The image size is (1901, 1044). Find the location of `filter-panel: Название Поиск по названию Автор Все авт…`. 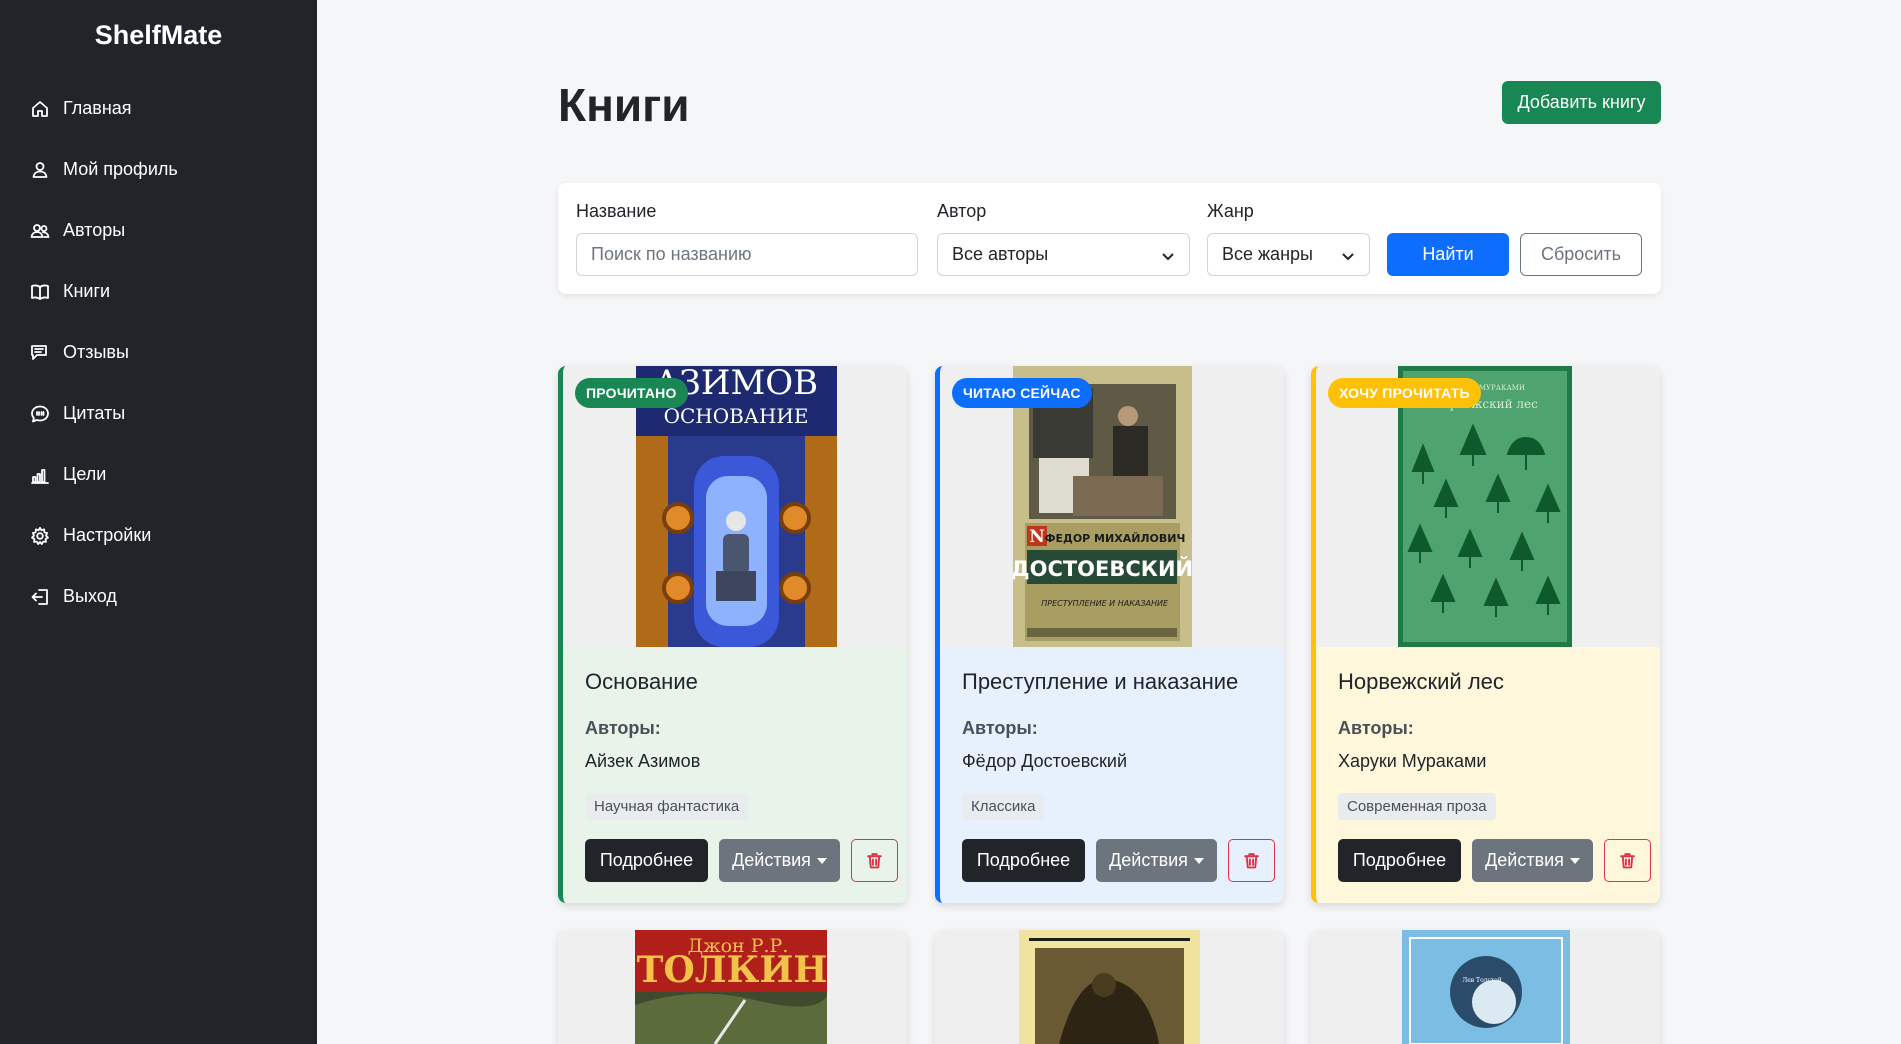

filter-panel: Название Поиск по названию Автор Все авт… is located at coordinates (1109, 238).